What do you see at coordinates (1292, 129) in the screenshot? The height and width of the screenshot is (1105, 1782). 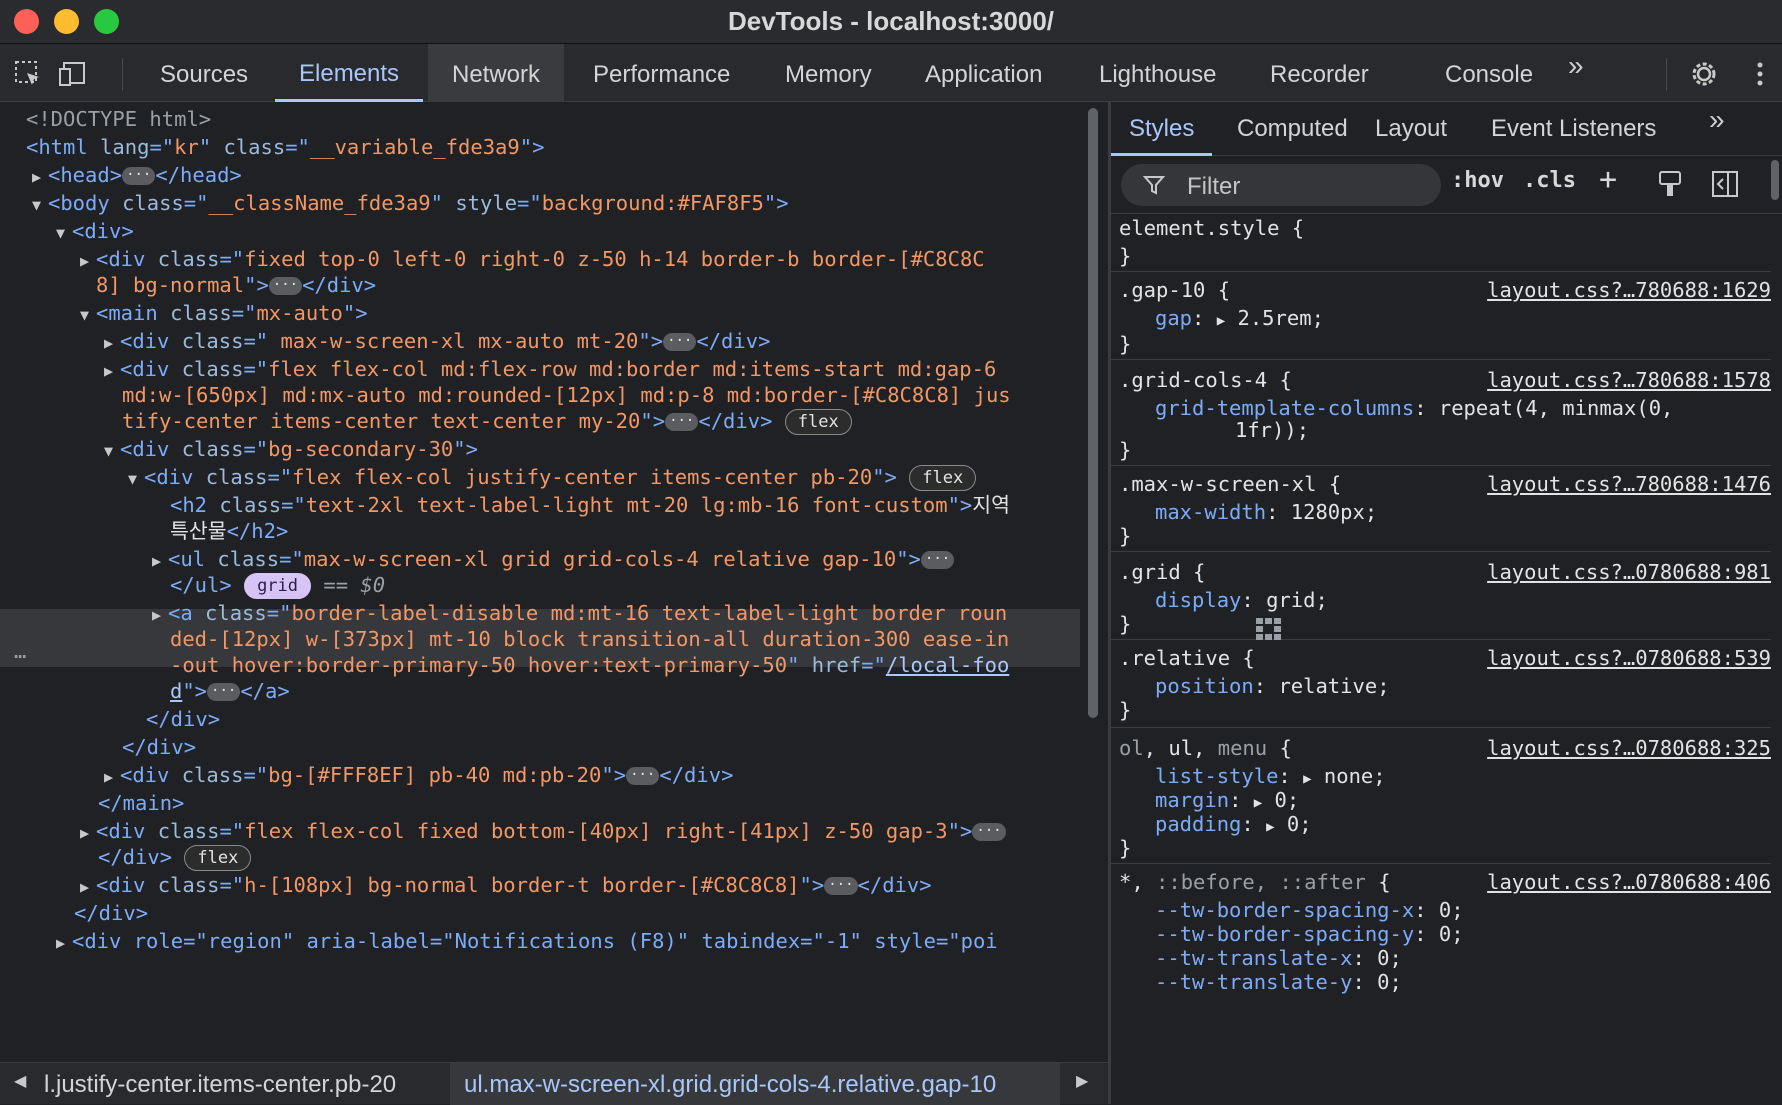 I see `tab-computed: Computed` at bounding box center [1292, 129].